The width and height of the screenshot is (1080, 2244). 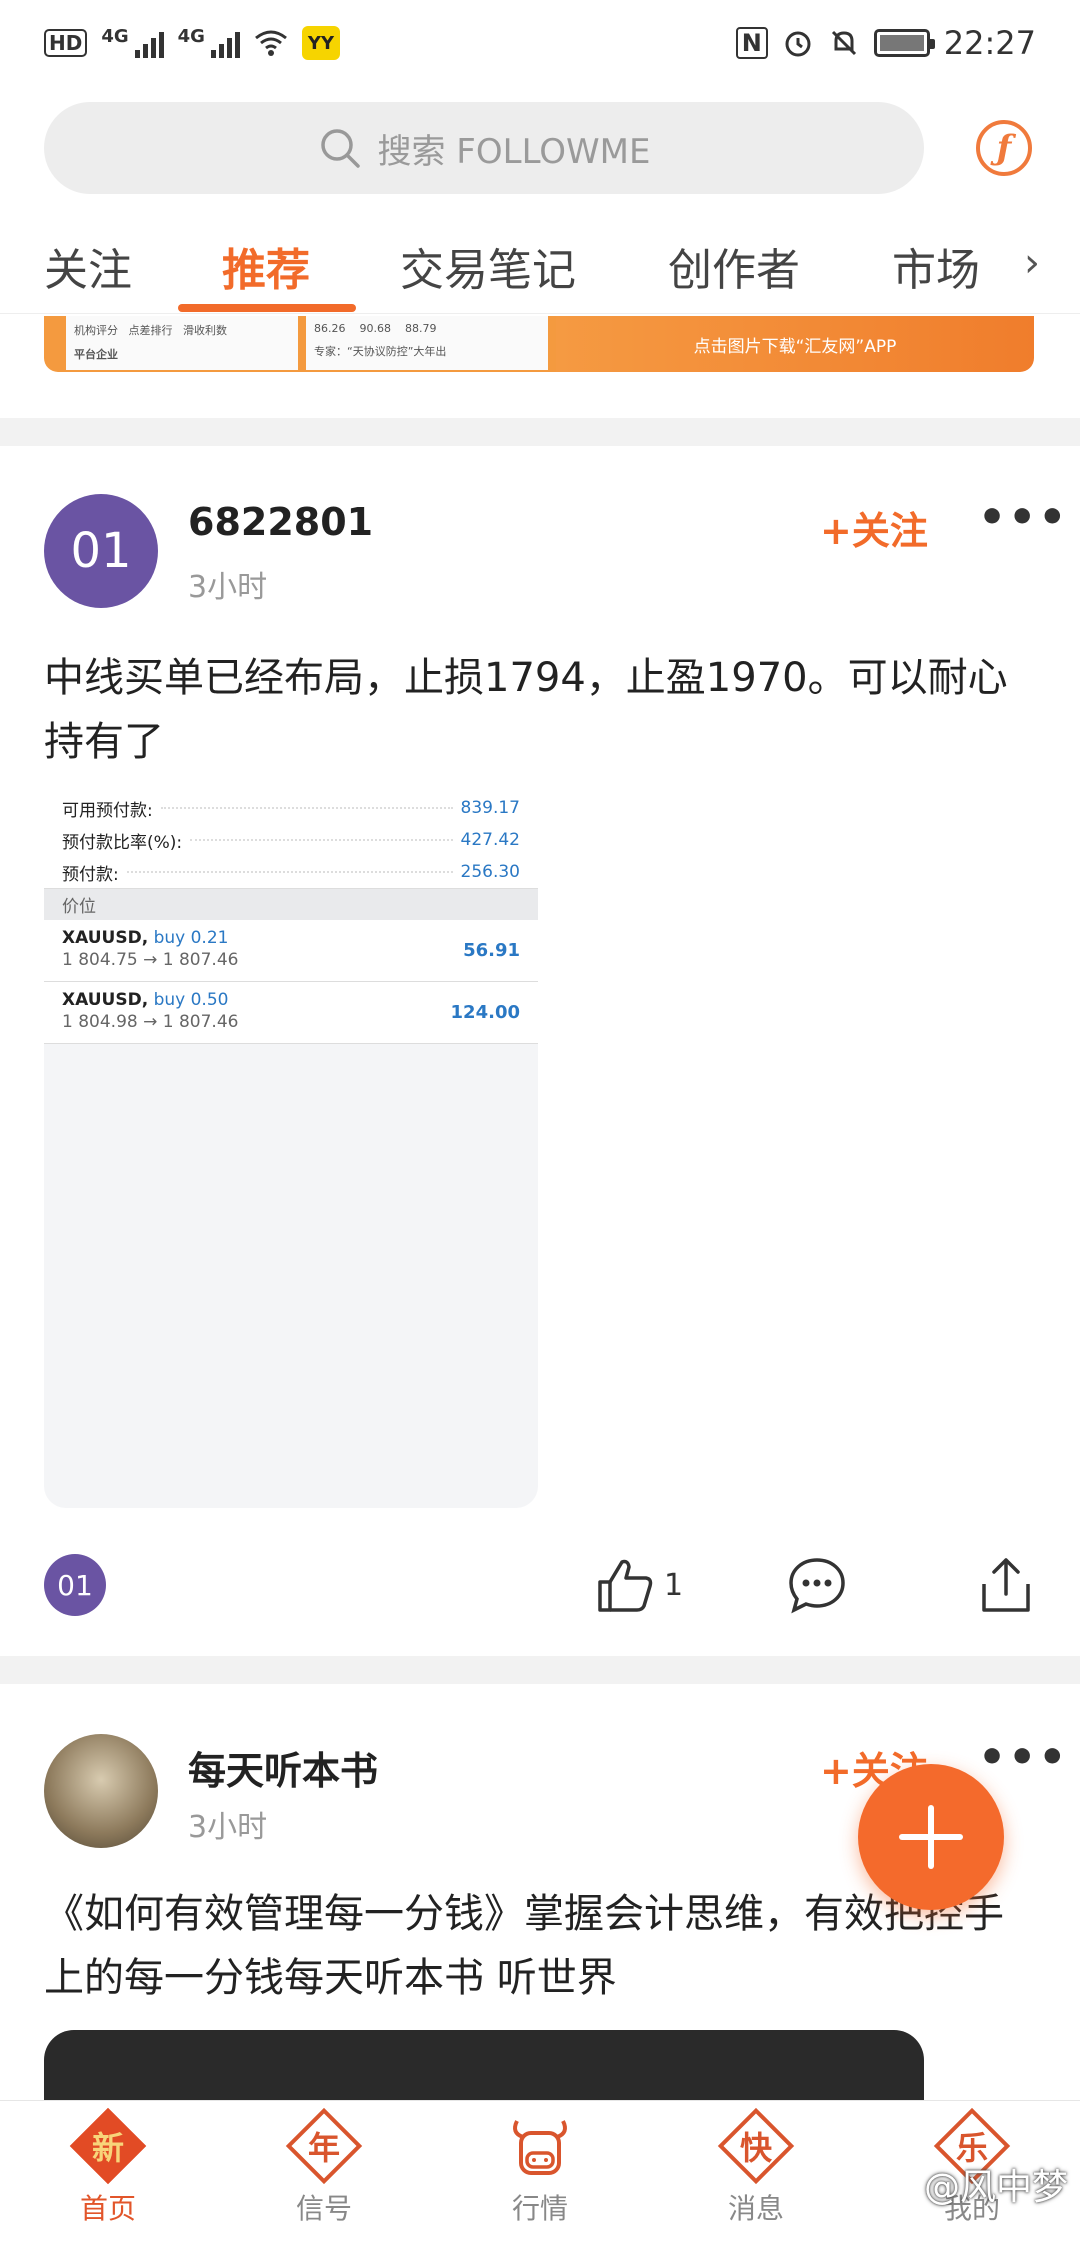 What do you see at coordinates (90, 874) in the screenshot?
I see `stat-label: 预付款:` at bounding box center [90, 874].